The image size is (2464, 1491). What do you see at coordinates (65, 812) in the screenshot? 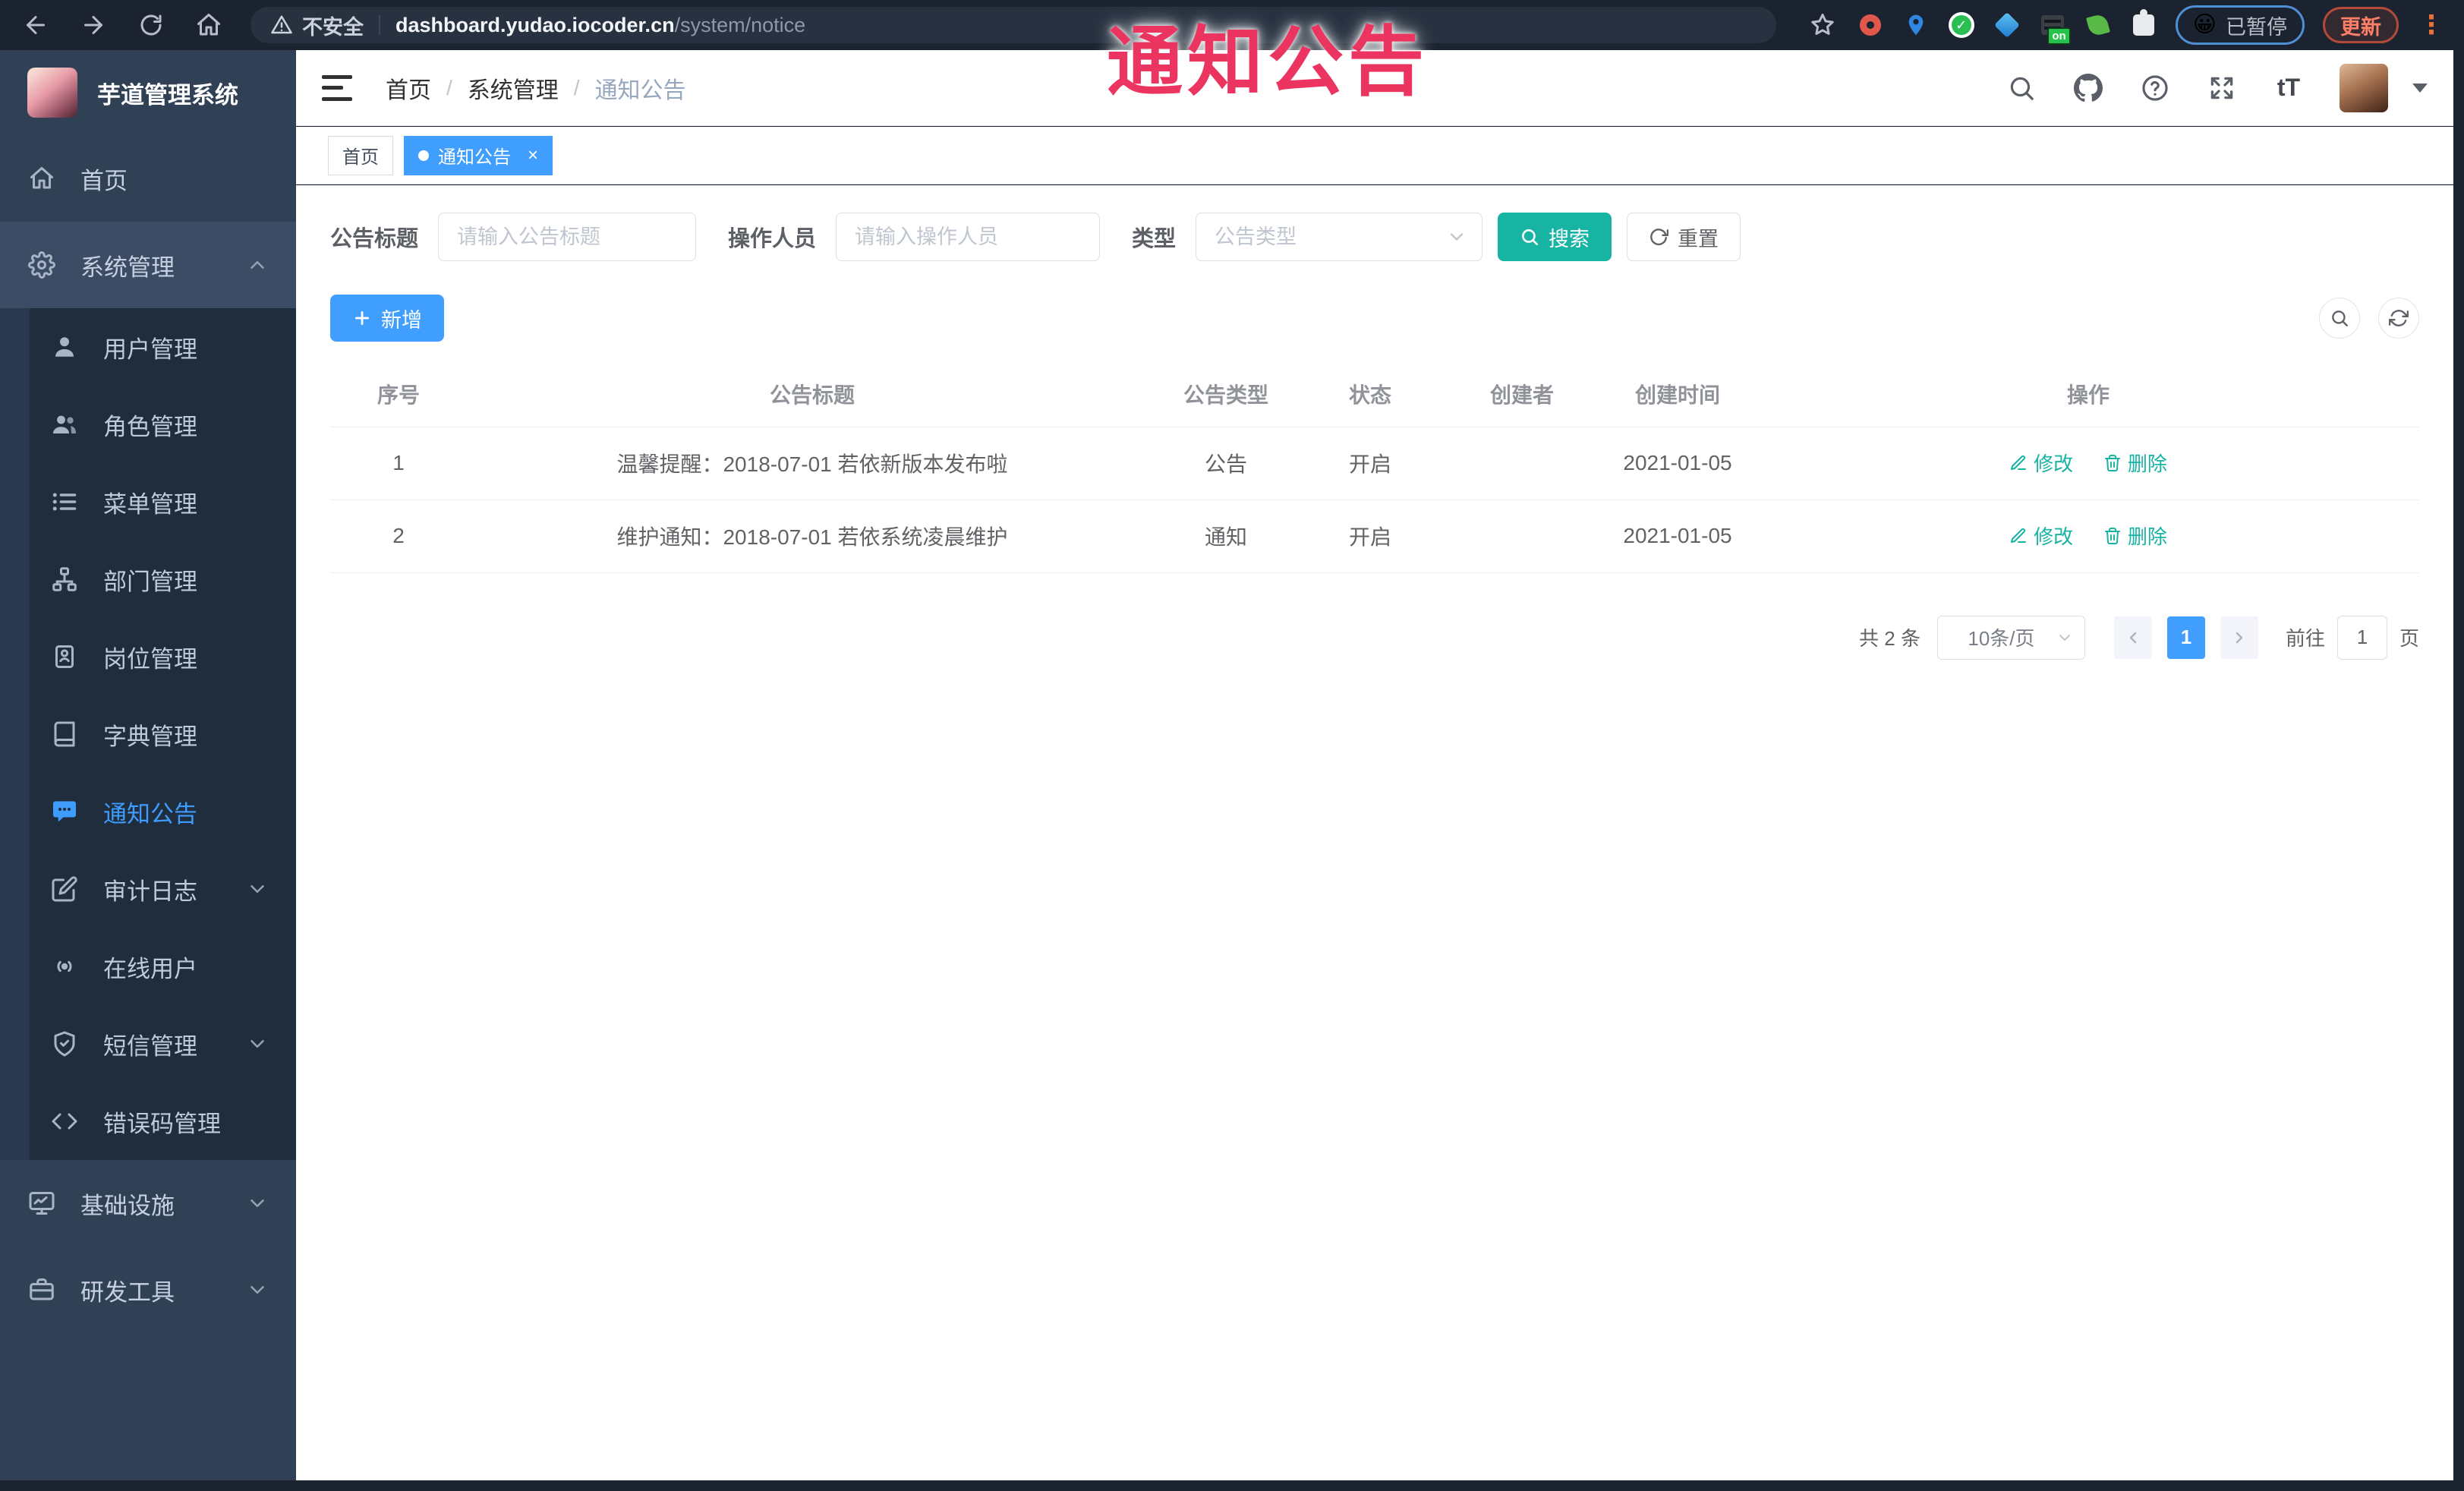
I see `message-icon` at bounding box center [65, 812].